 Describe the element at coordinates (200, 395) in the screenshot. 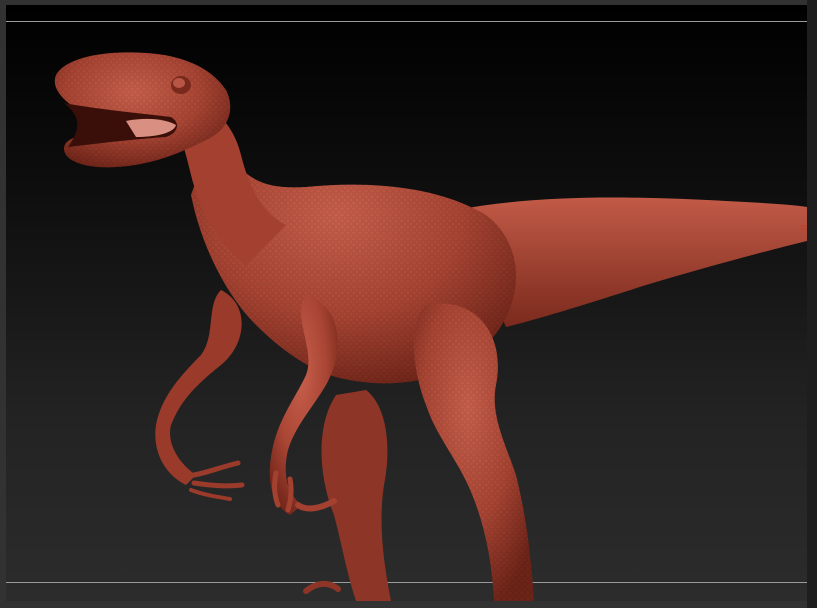

I see `far-arm` at that location.